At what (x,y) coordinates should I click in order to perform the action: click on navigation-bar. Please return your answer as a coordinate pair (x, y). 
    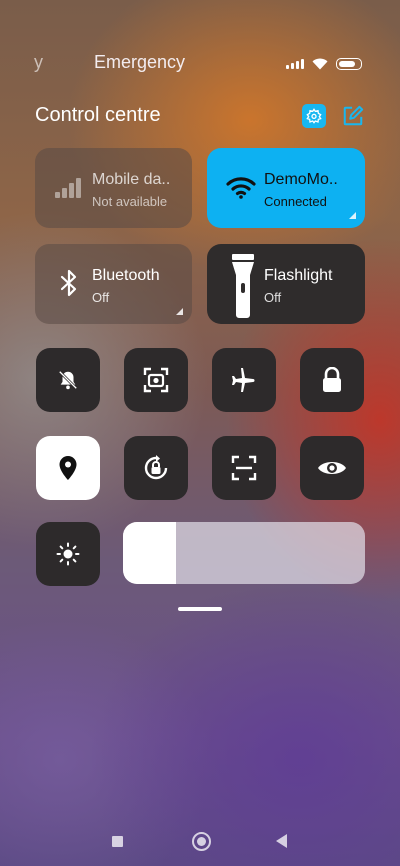
    Looking at the image, I should click on (200, 842).